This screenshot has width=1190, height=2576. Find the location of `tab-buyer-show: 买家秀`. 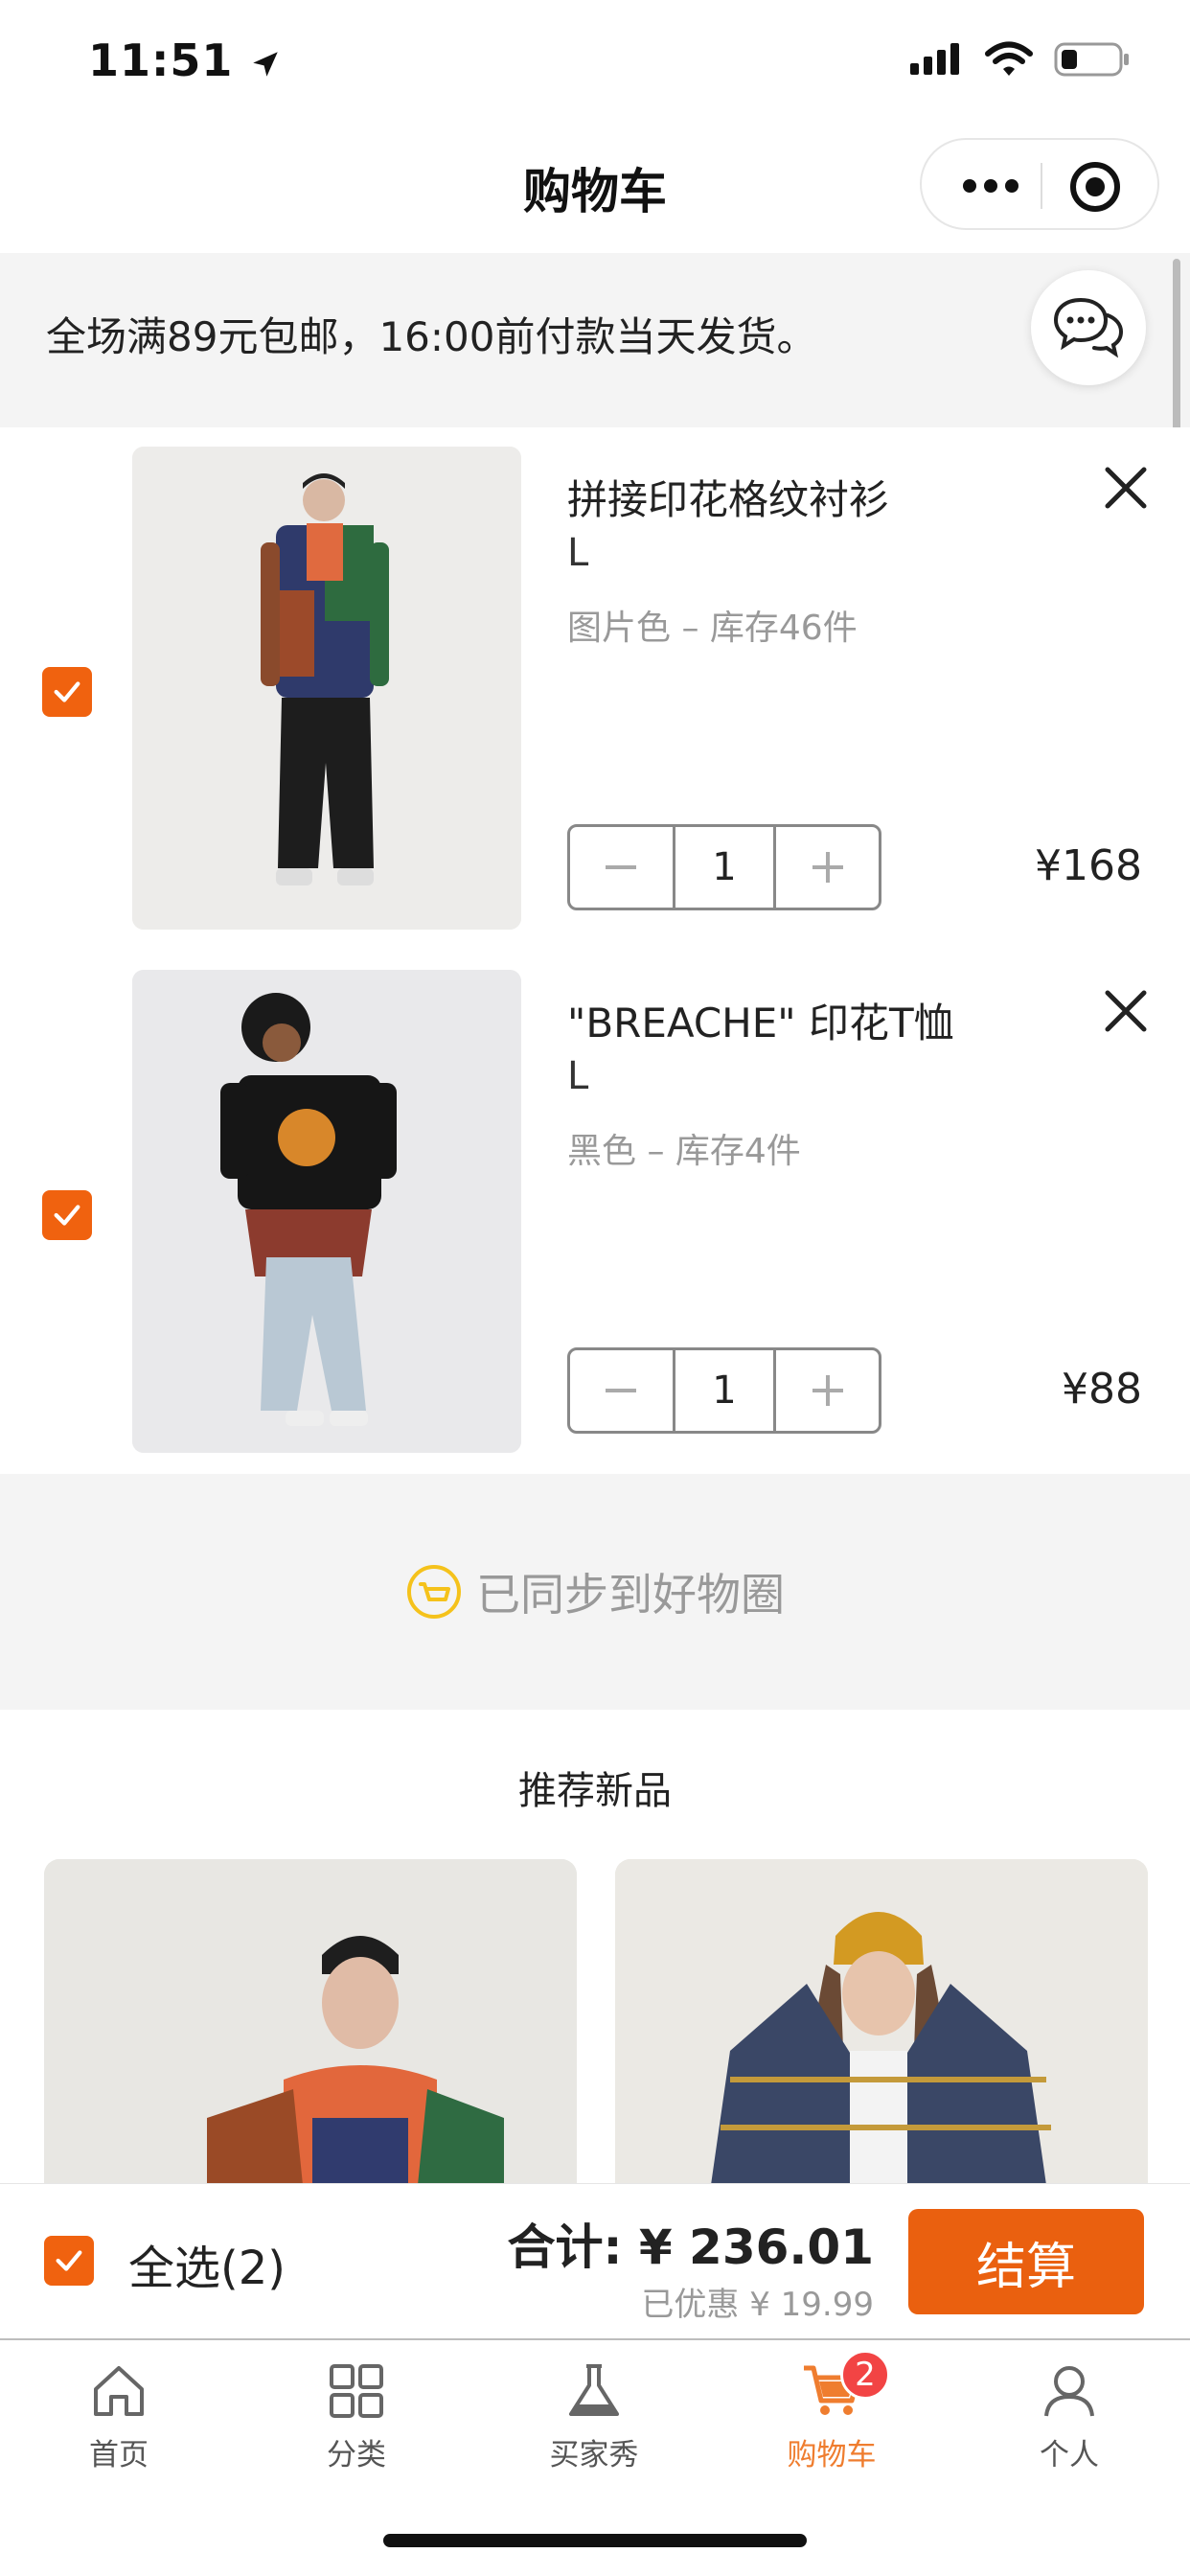

tab-buyer-show: 买家秀 is located at coordinates (594, 2420).